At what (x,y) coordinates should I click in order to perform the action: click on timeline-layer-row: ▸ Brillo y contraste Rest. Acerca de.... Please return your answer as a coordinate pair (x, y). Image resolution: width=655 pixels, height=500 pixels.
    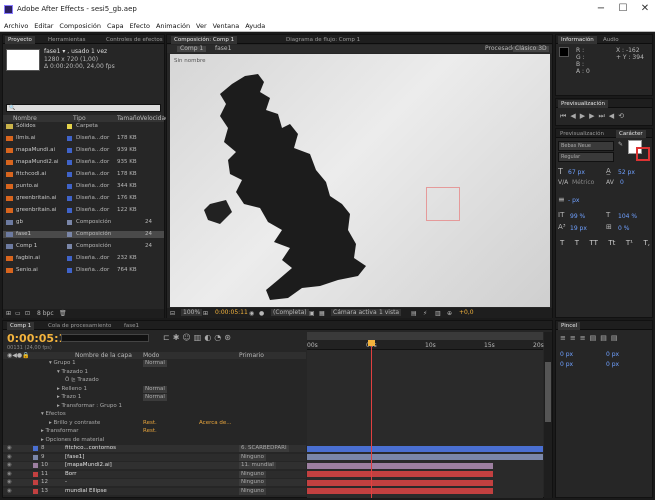
    Looking at the image, I should click on (154, 423).